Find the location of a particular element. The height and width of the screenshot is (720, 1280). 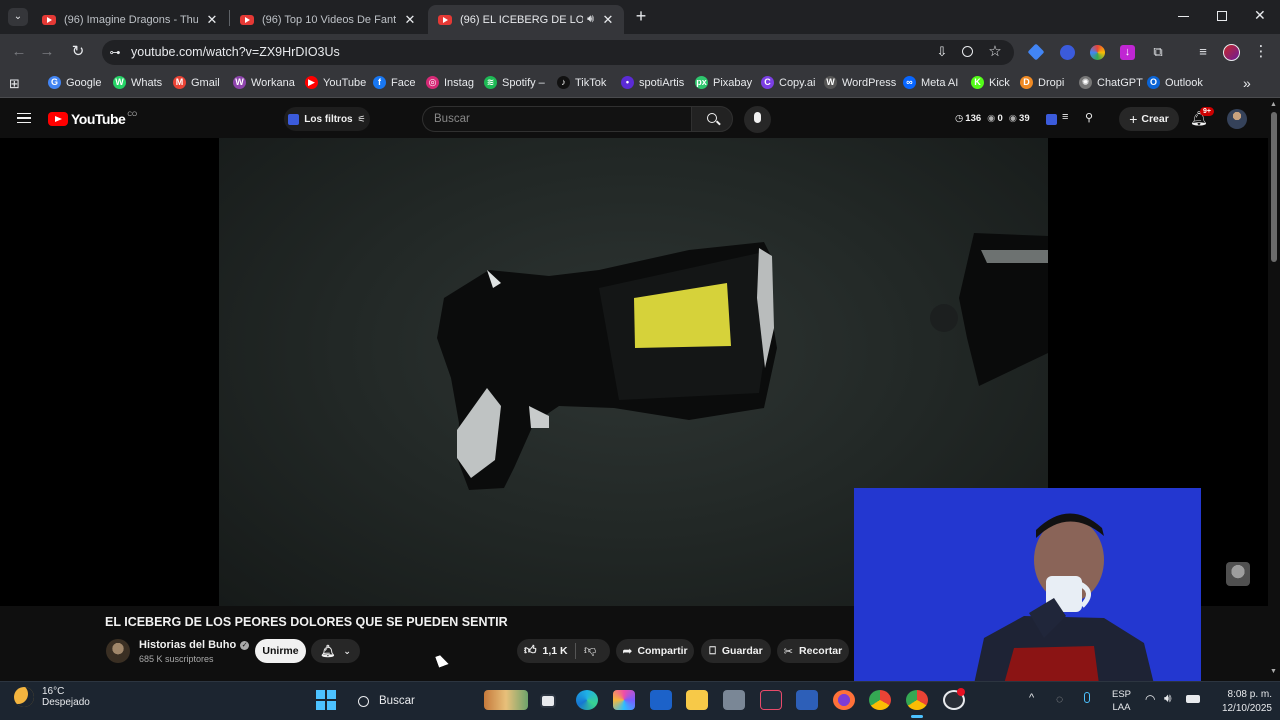

tab-top10-fantasmas: (96) Top 10 Videos De Fantasm ✕ is located at coordinates (328, 19).